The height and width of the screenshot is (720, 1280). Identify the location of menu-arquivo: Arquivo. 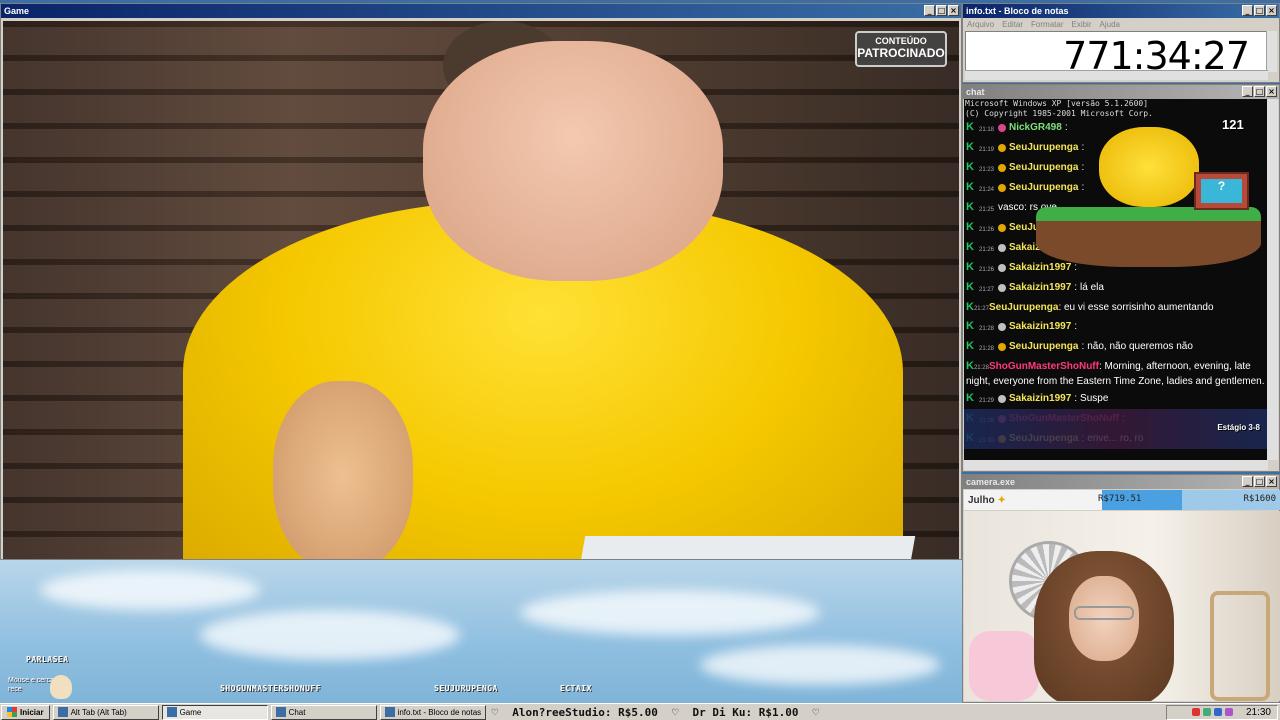
(980, 24).